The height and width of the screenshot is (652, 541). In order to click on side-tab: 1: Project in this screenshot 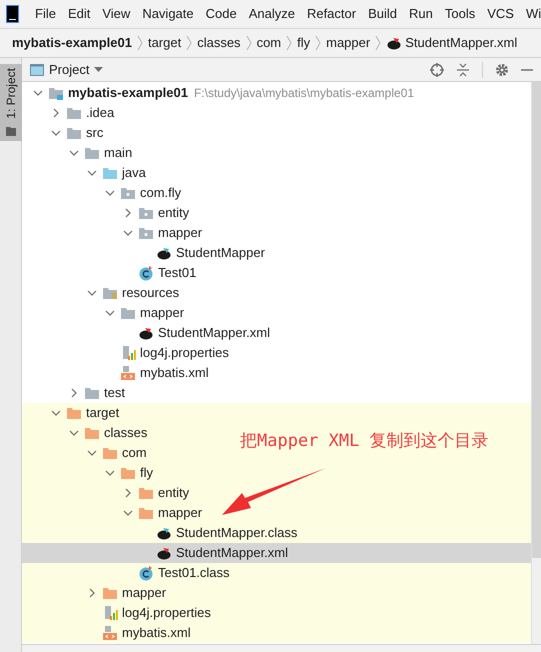, I will do `click(11, 102)`.